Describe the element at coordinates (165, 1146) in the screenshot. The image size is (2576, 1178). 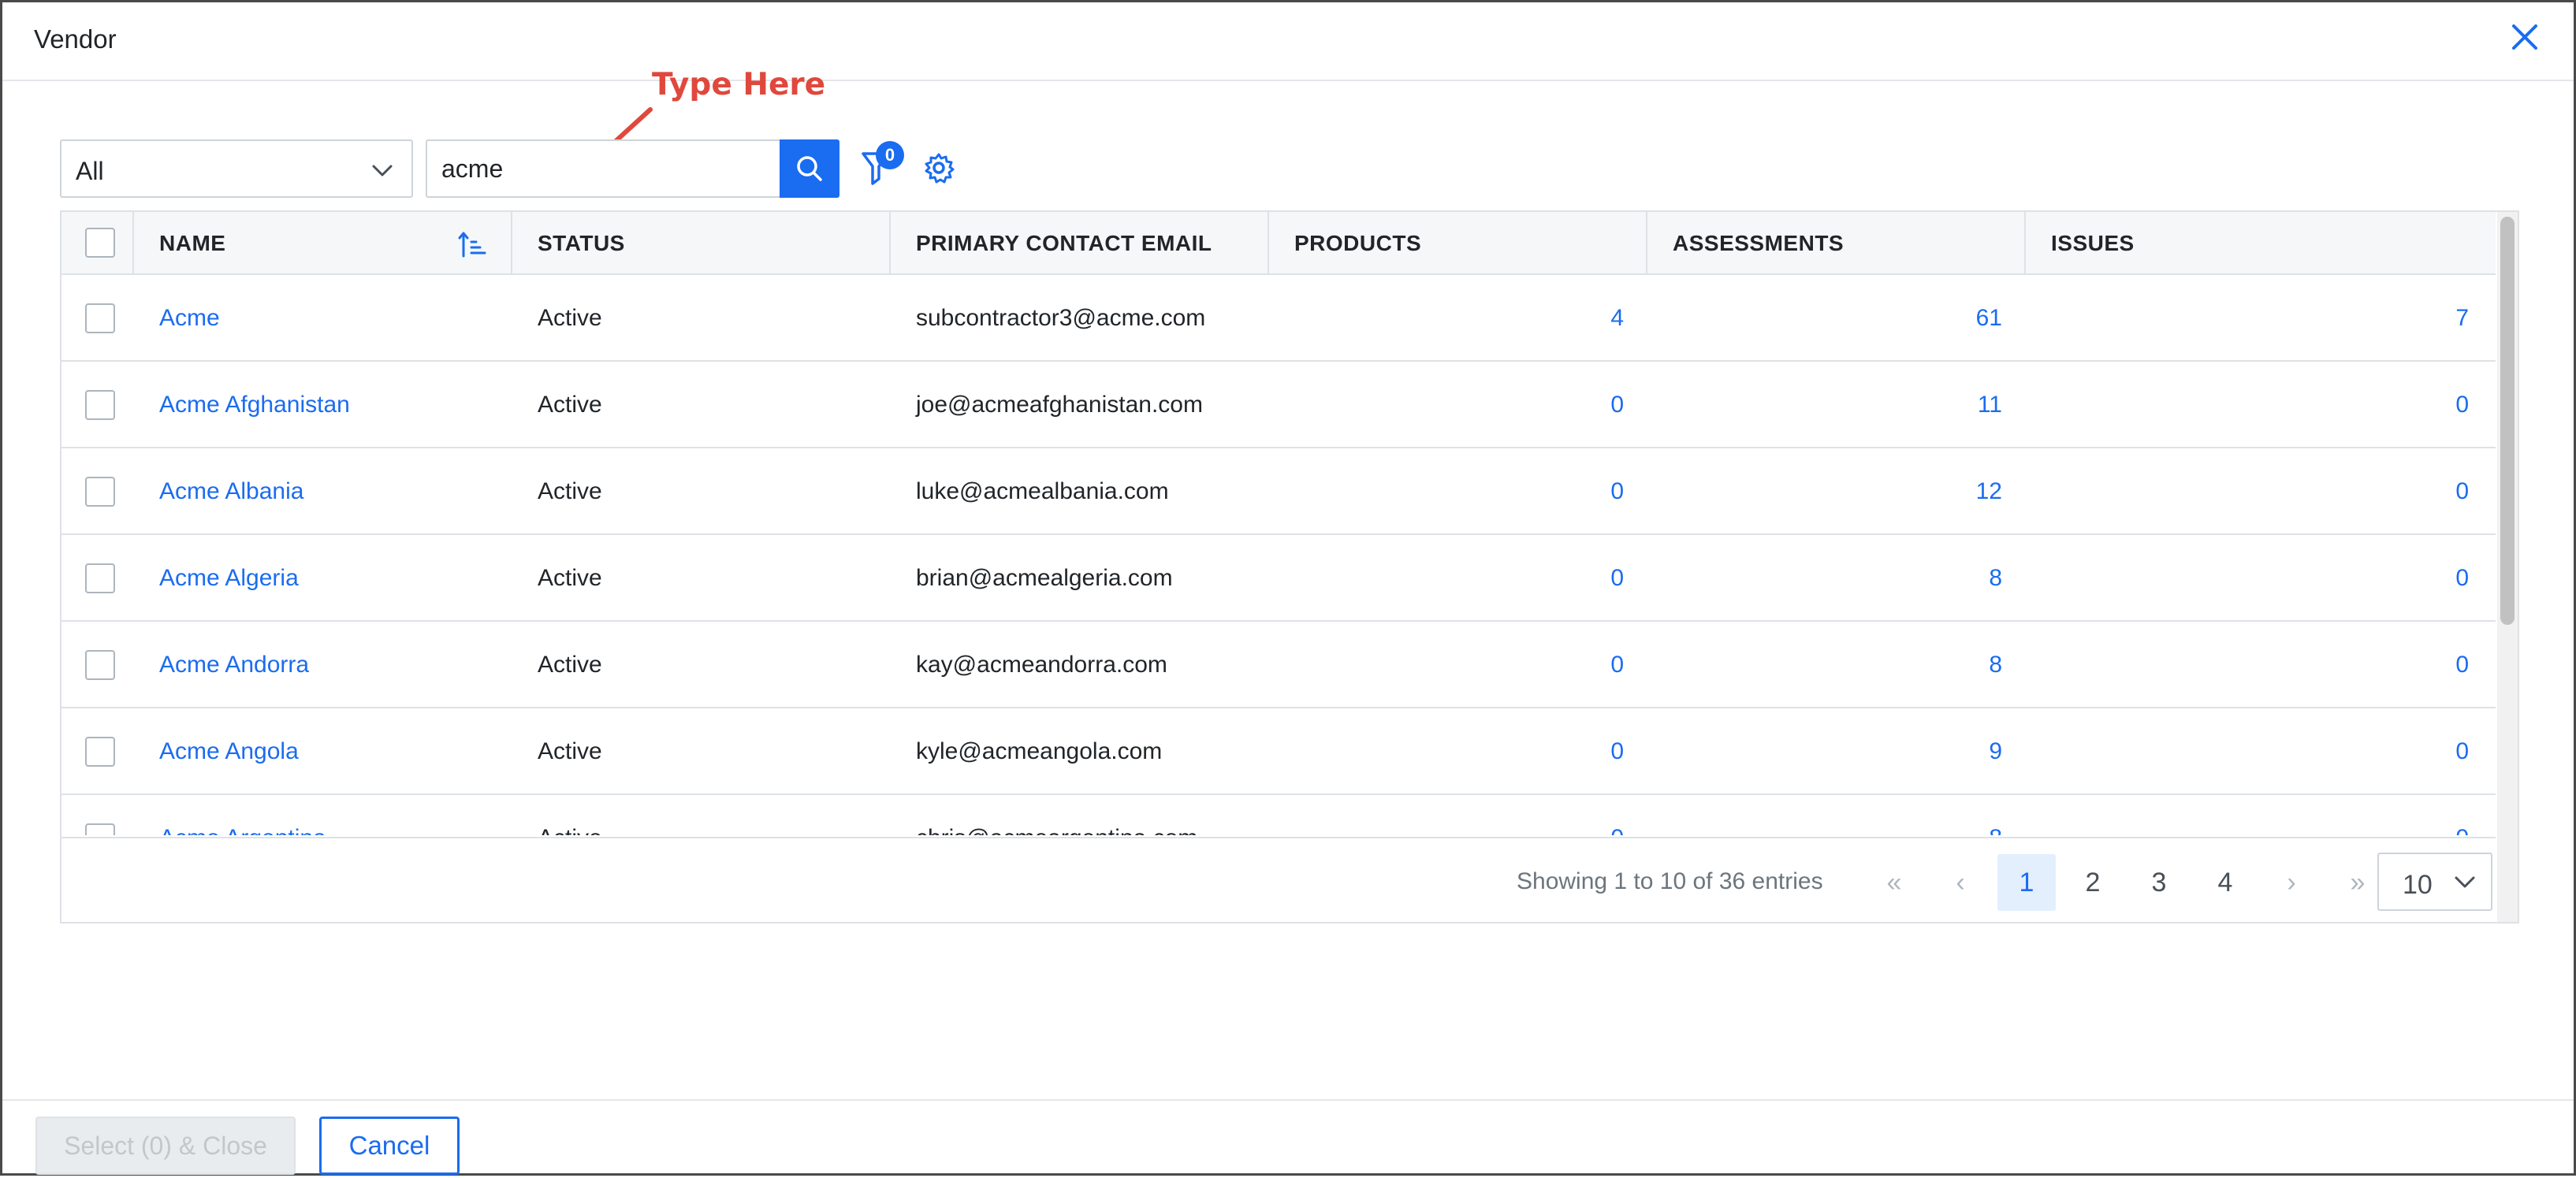
I see `select-and-close-button: Select (0) & Close` at that location.